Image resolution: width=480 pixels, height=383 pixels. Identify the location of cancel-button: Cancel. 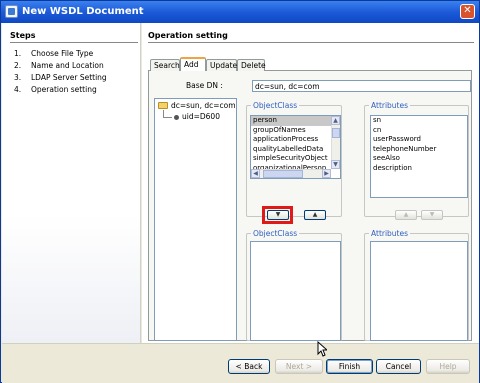
(398, 366).